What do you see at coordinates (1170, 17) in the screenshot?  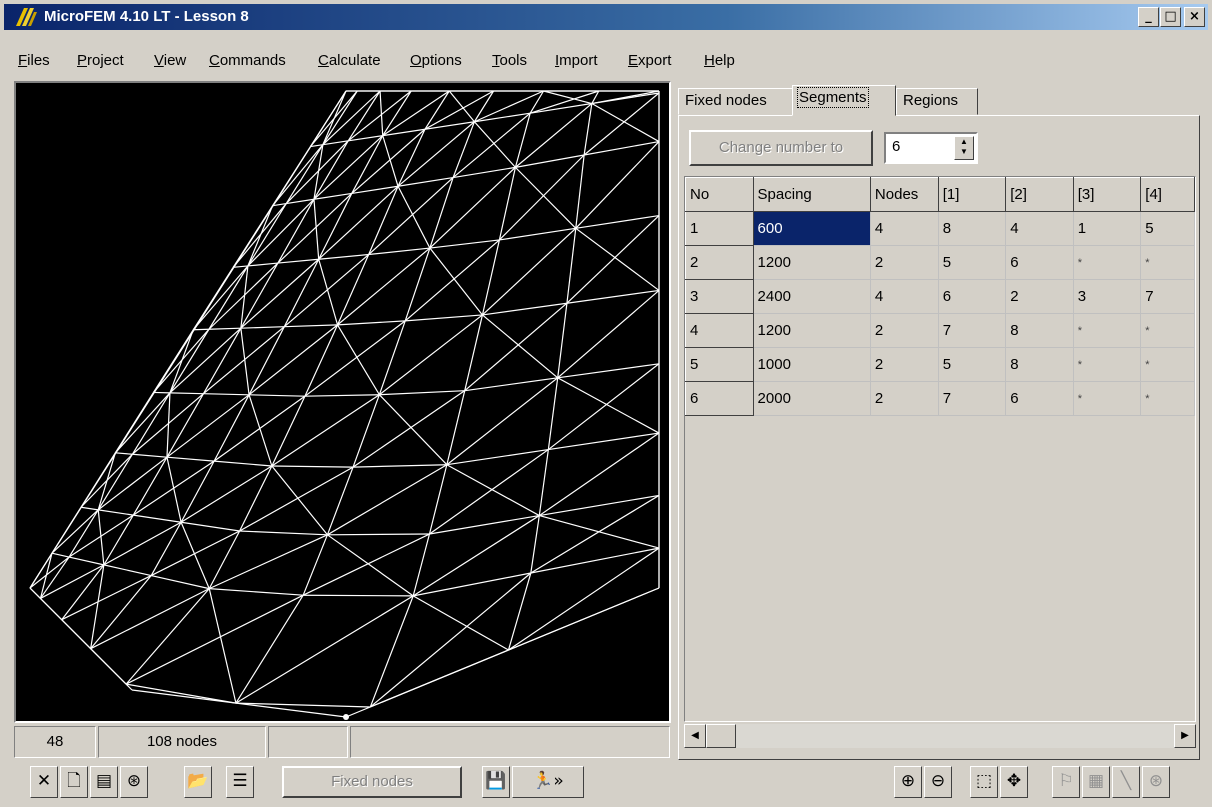 I see `maximize-button: □` at bounding box center [1170, 17].